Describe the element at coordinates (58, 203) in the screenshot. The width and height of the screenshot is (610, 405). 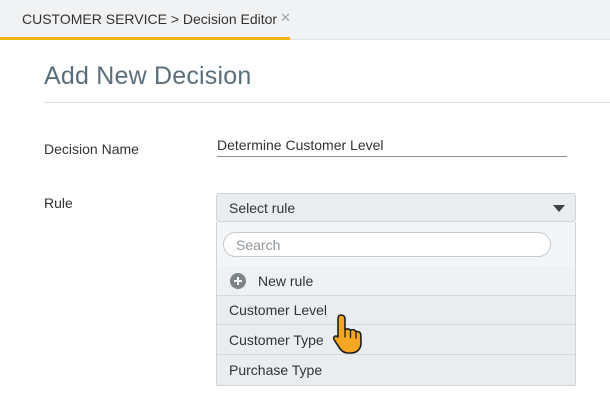
I see `rule-label: Rule` at that location.